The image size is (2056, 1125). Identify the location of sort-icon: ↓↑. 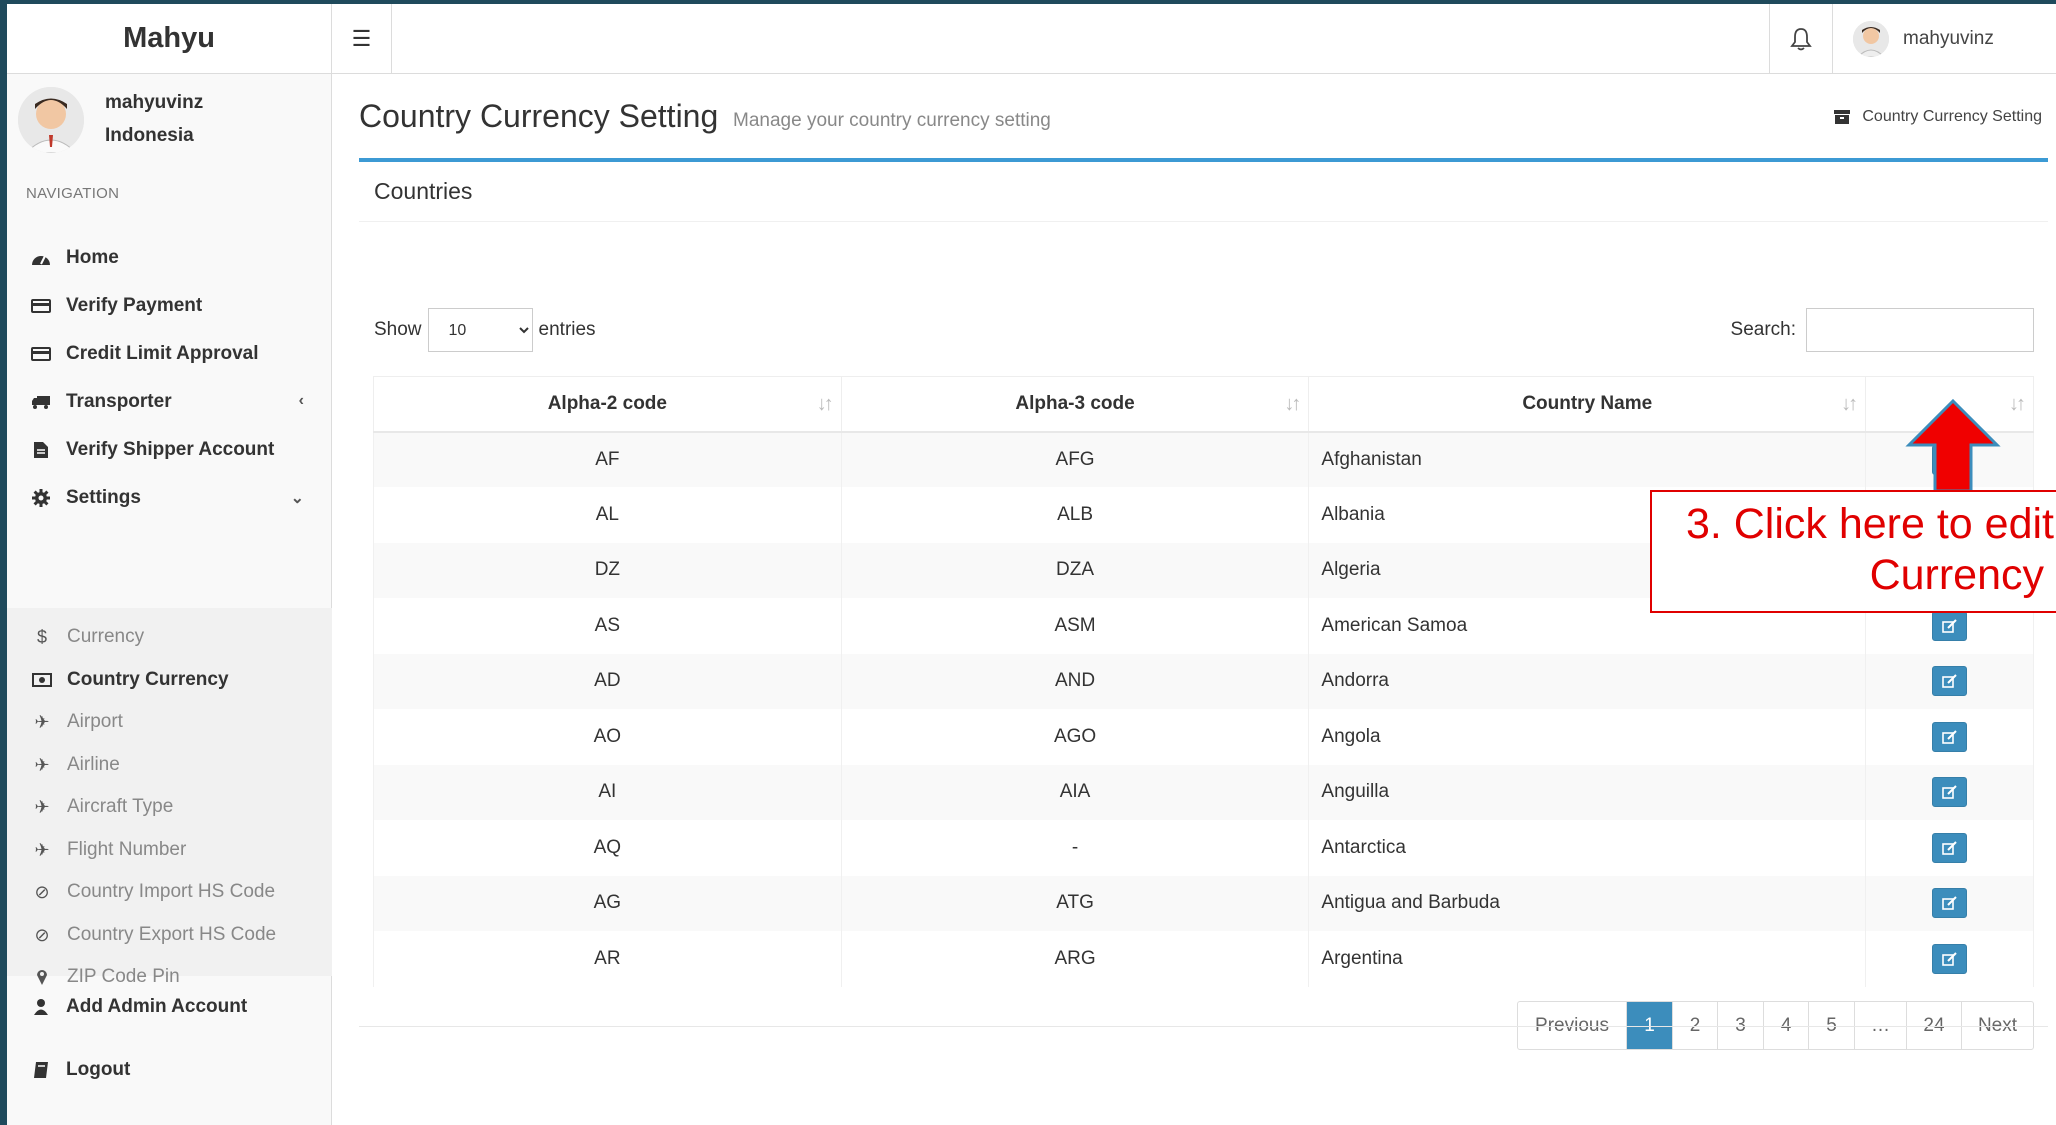
(825, 404).